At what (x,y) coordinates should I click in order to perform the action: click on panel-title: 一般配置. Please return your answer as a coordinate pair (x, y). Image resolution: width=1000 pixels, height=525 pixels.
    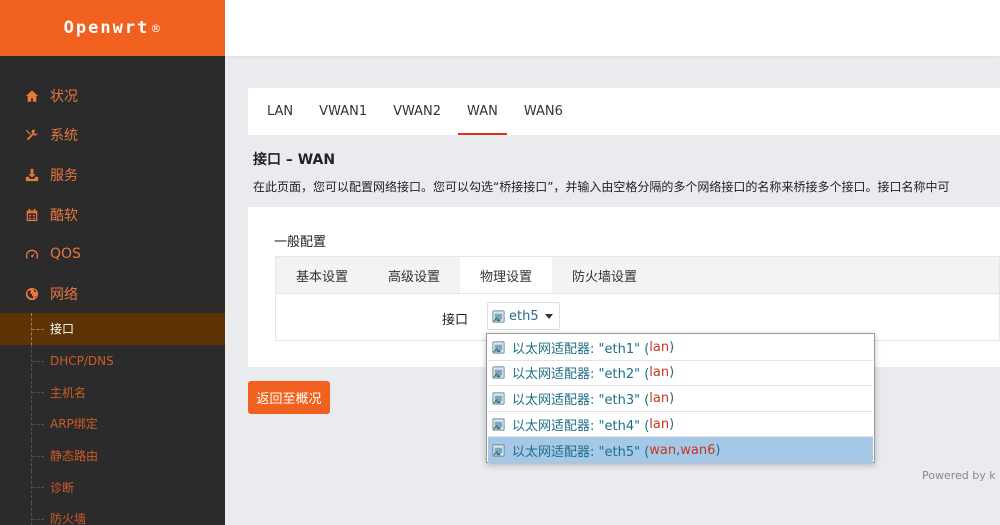
    Looking at the image, I should click on (300, 242).